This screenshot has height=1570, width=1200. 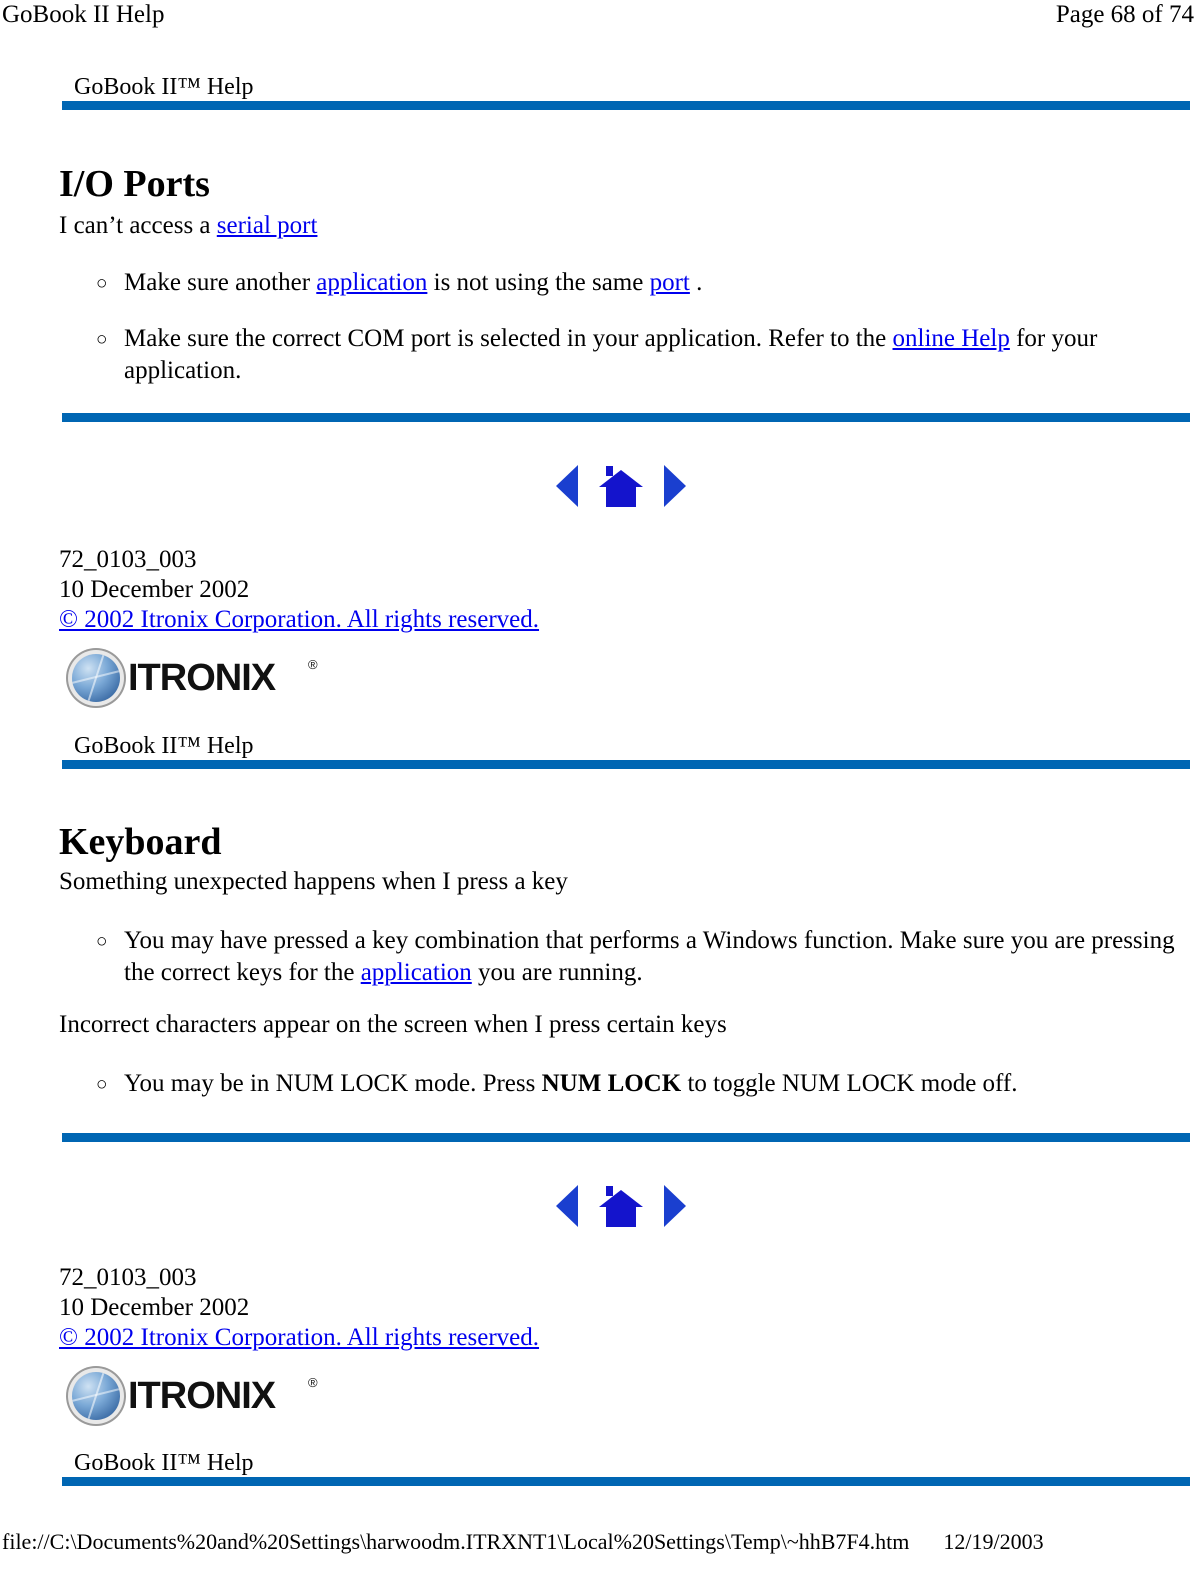 What do you see at coordinates (600, 17) in the screenshot?
I see `page-header: GoBook II Help Page 68 of 74` at bounding box center [600, 17].